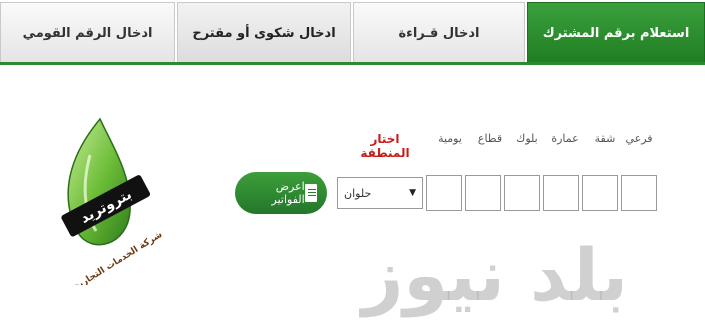 The height and width of the screenshot is (335, 705). What do you see at coordinates (288, 193) in the screenshot?
I see `show-invoices-label: اعرض الفواتير` at bounding box center [288, 193].